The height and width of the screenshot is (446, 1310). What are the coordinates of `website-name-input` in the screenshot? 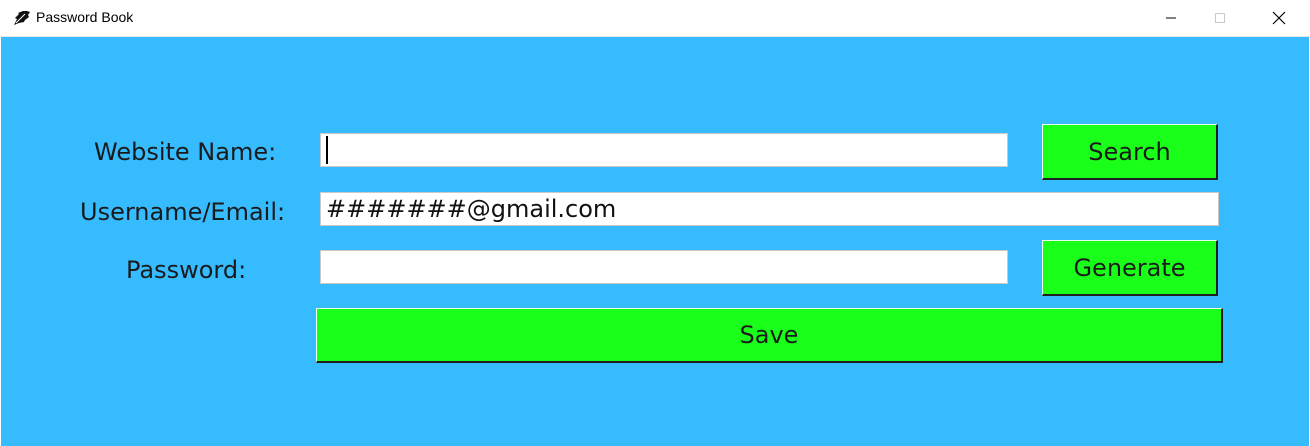 It's located at (664, 150).